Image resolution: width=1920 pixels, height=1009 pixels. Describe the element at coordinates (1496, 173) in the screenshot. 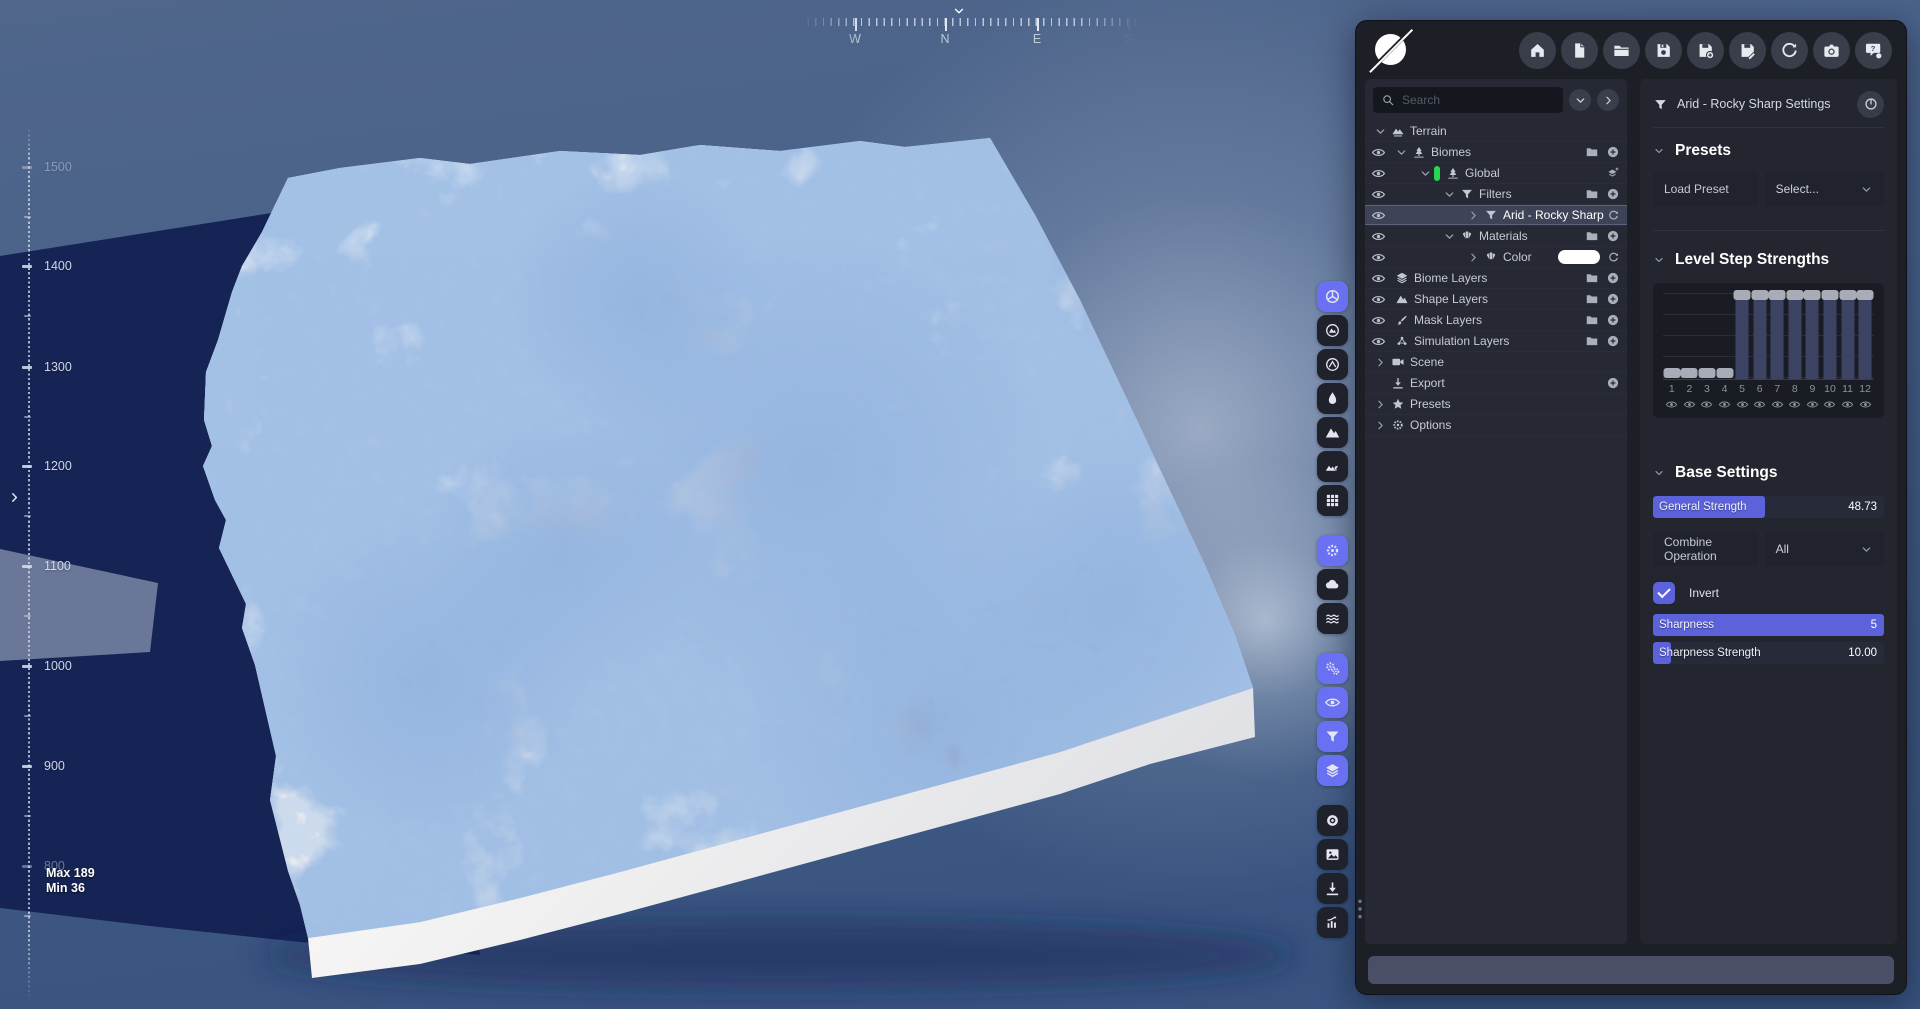

I see `tree-row-global: Global` at that location.